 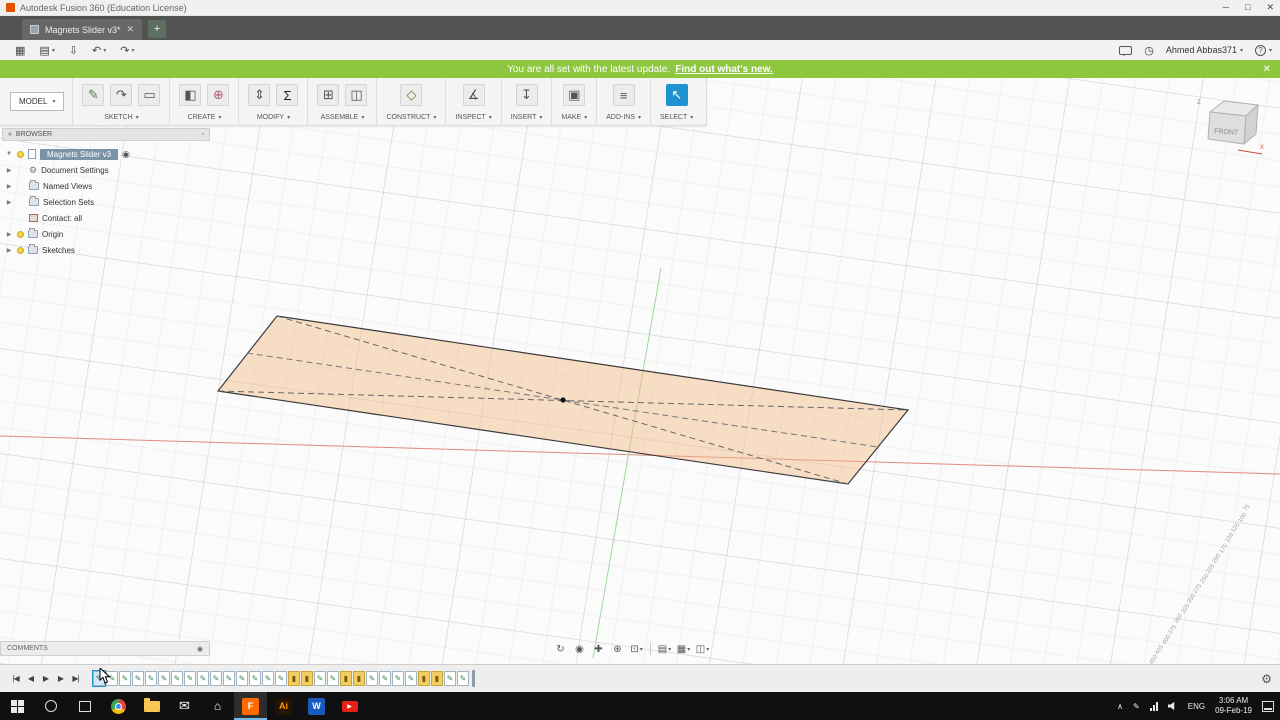 I want to click on tab-close-icon: ✕, so click(x=131, y=29).